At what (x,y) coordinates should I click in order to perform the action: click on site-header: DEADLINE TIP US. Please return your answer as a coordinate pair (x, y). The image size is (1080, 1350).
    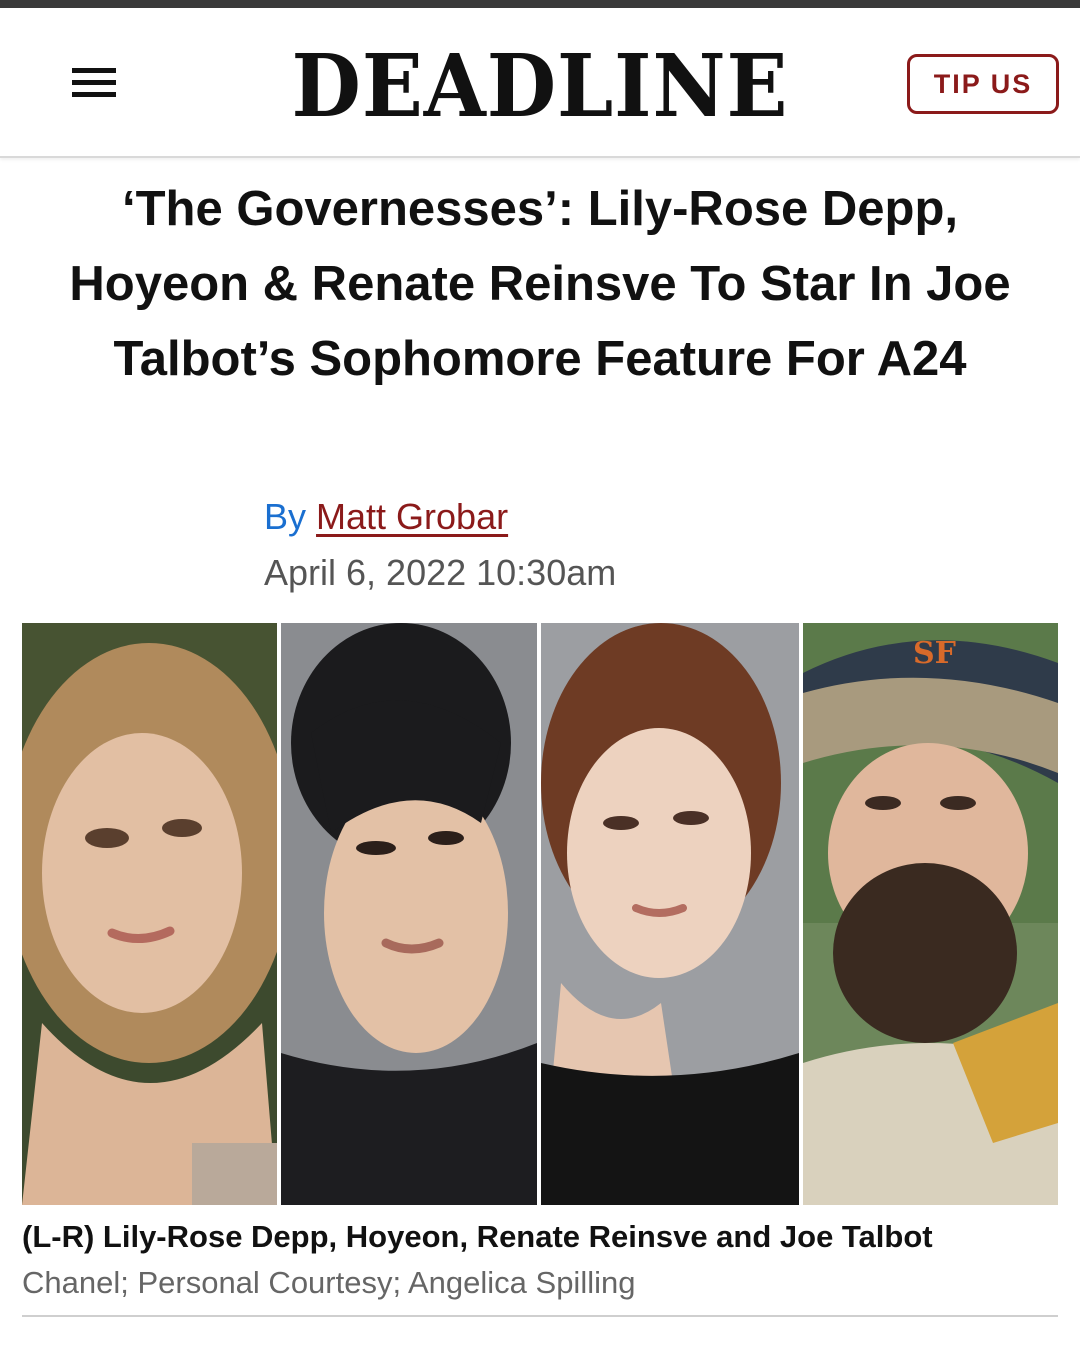
    Looking at the image, I should click on (540, 83).